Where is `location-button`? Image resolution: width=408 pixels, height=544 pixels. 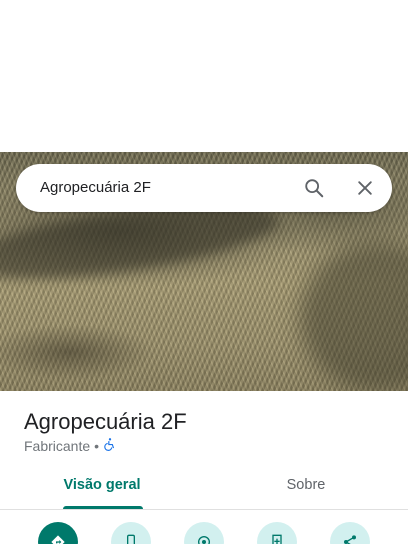 location-button is located at coordinates (204, 533).